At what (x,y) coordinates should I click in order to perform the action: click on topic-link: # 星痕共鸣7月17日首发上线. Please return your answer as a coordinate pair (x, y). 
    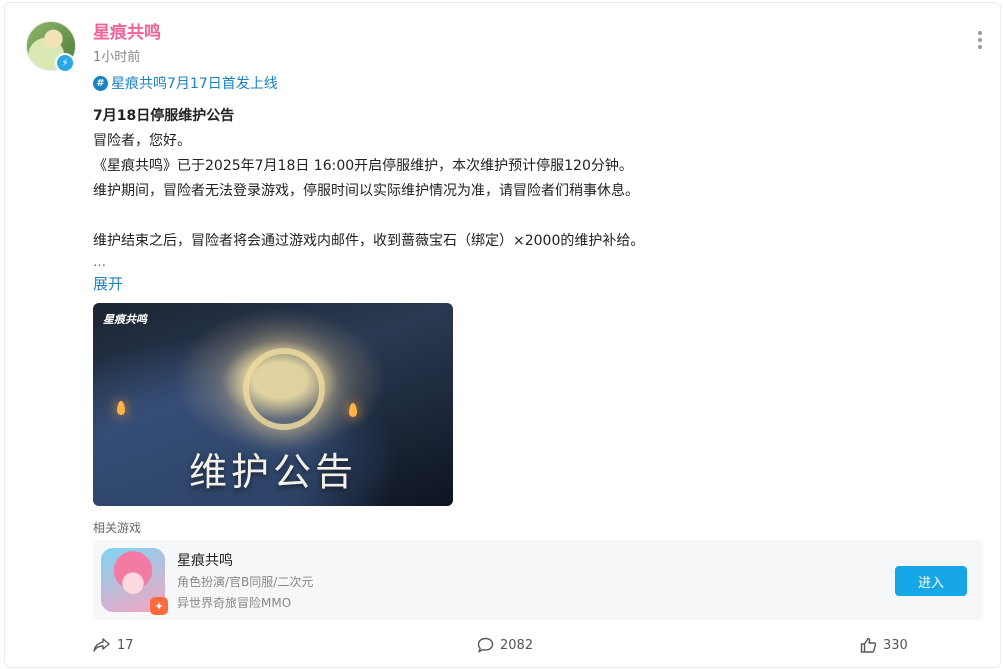
    Looking at the image, I should click on (185, 83).